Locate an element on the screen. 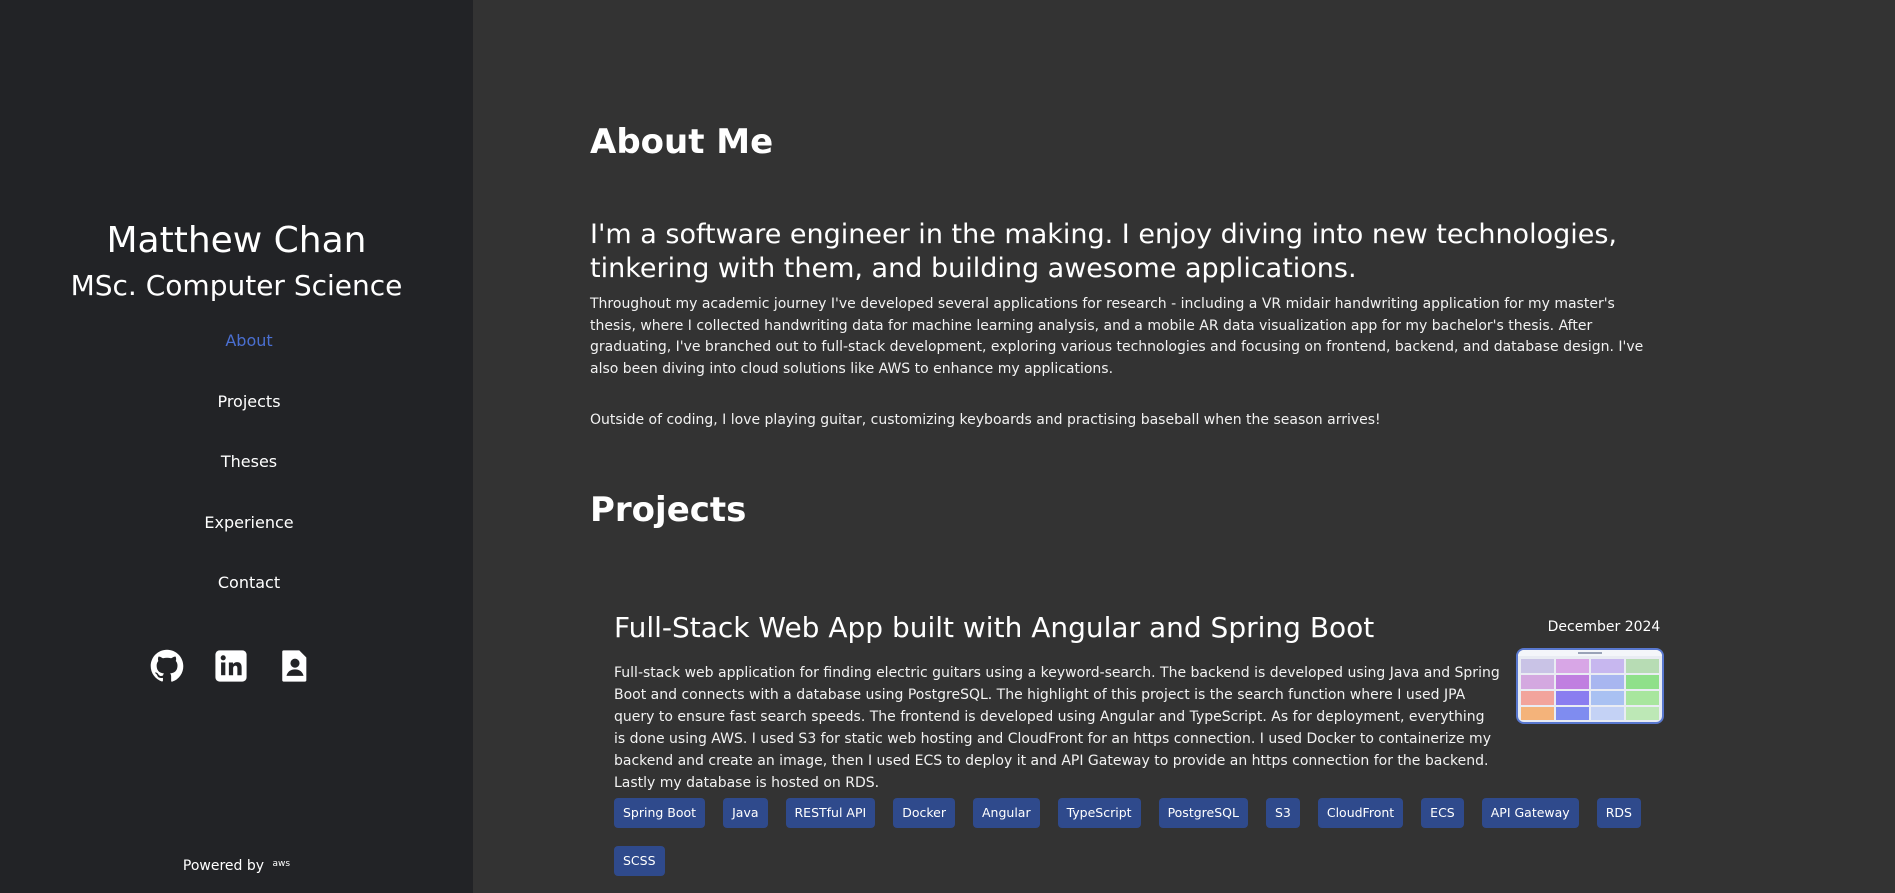  nav-item-theses: Theses is located at coordinates (249, 477).